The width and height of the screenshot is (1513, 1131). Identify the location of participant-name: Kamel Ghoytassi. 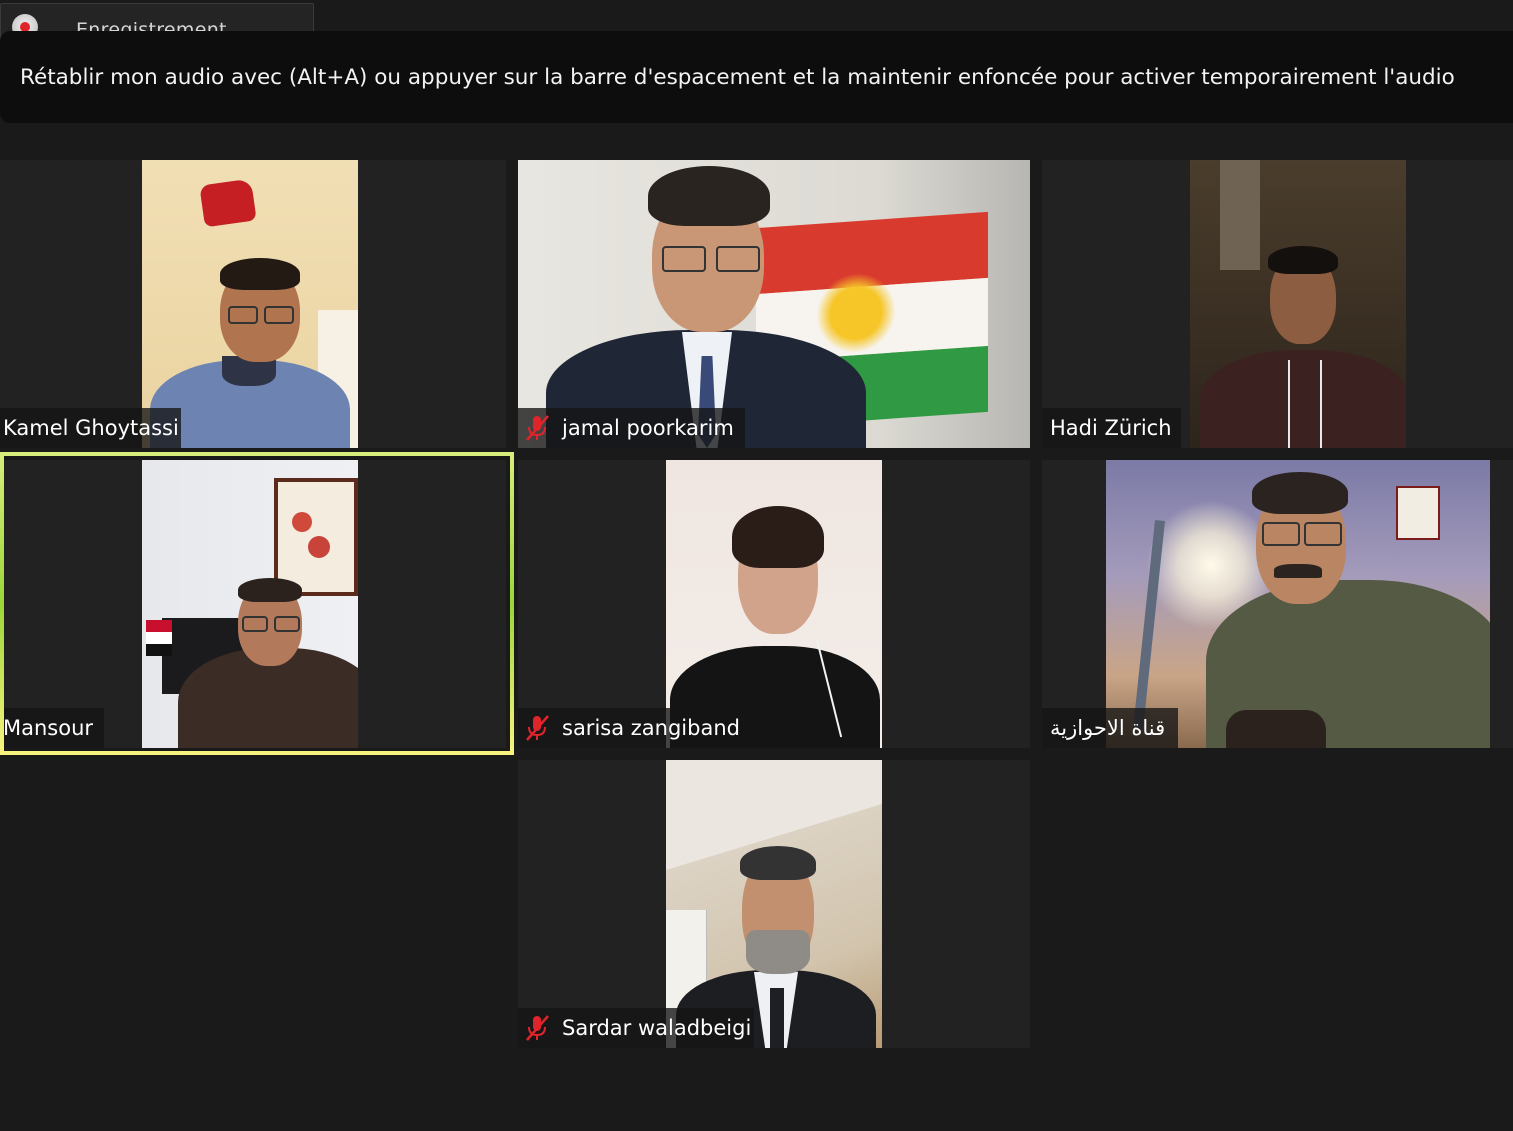
(91, 428).